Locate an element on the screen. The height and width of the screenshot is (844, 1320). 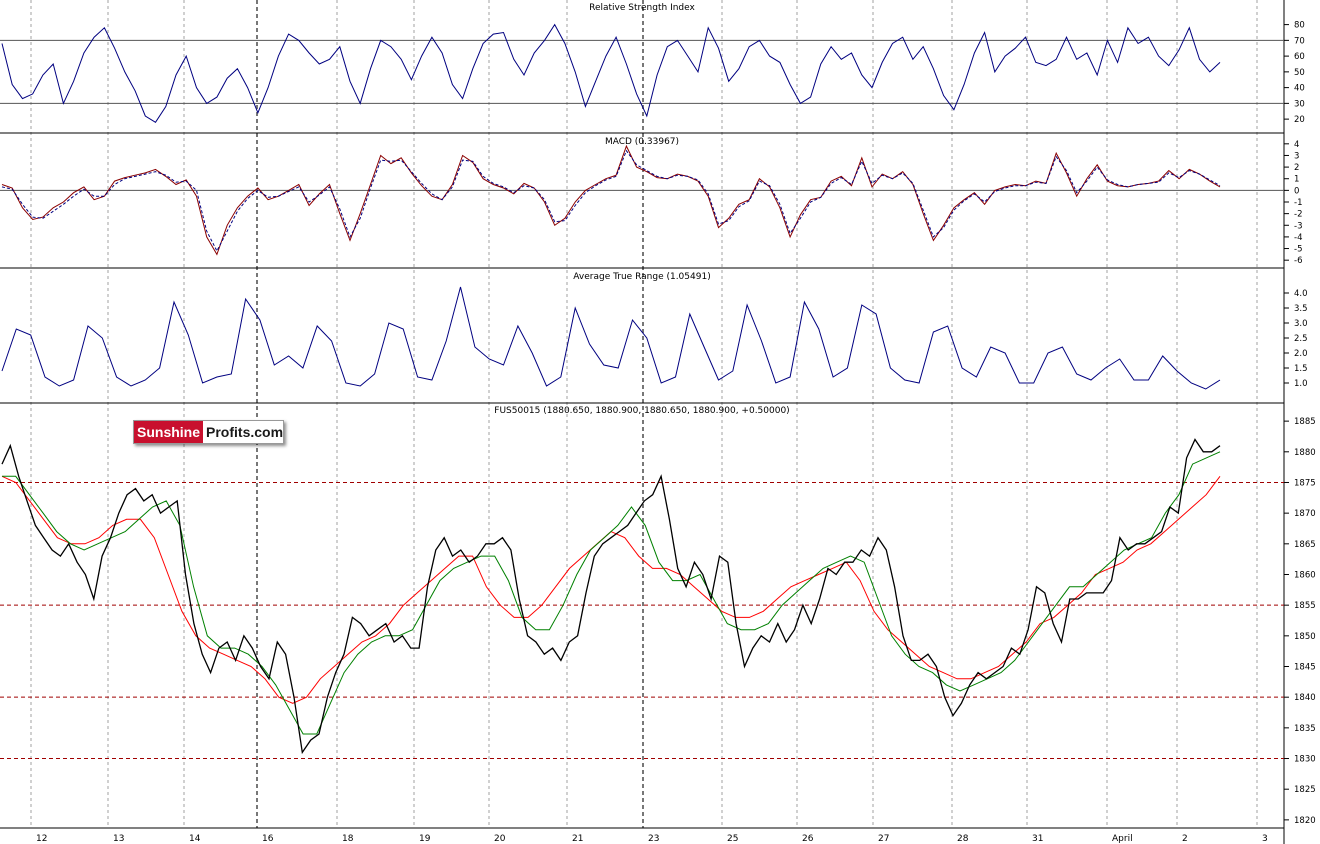
atr-line is located at coordinates (611, 338).